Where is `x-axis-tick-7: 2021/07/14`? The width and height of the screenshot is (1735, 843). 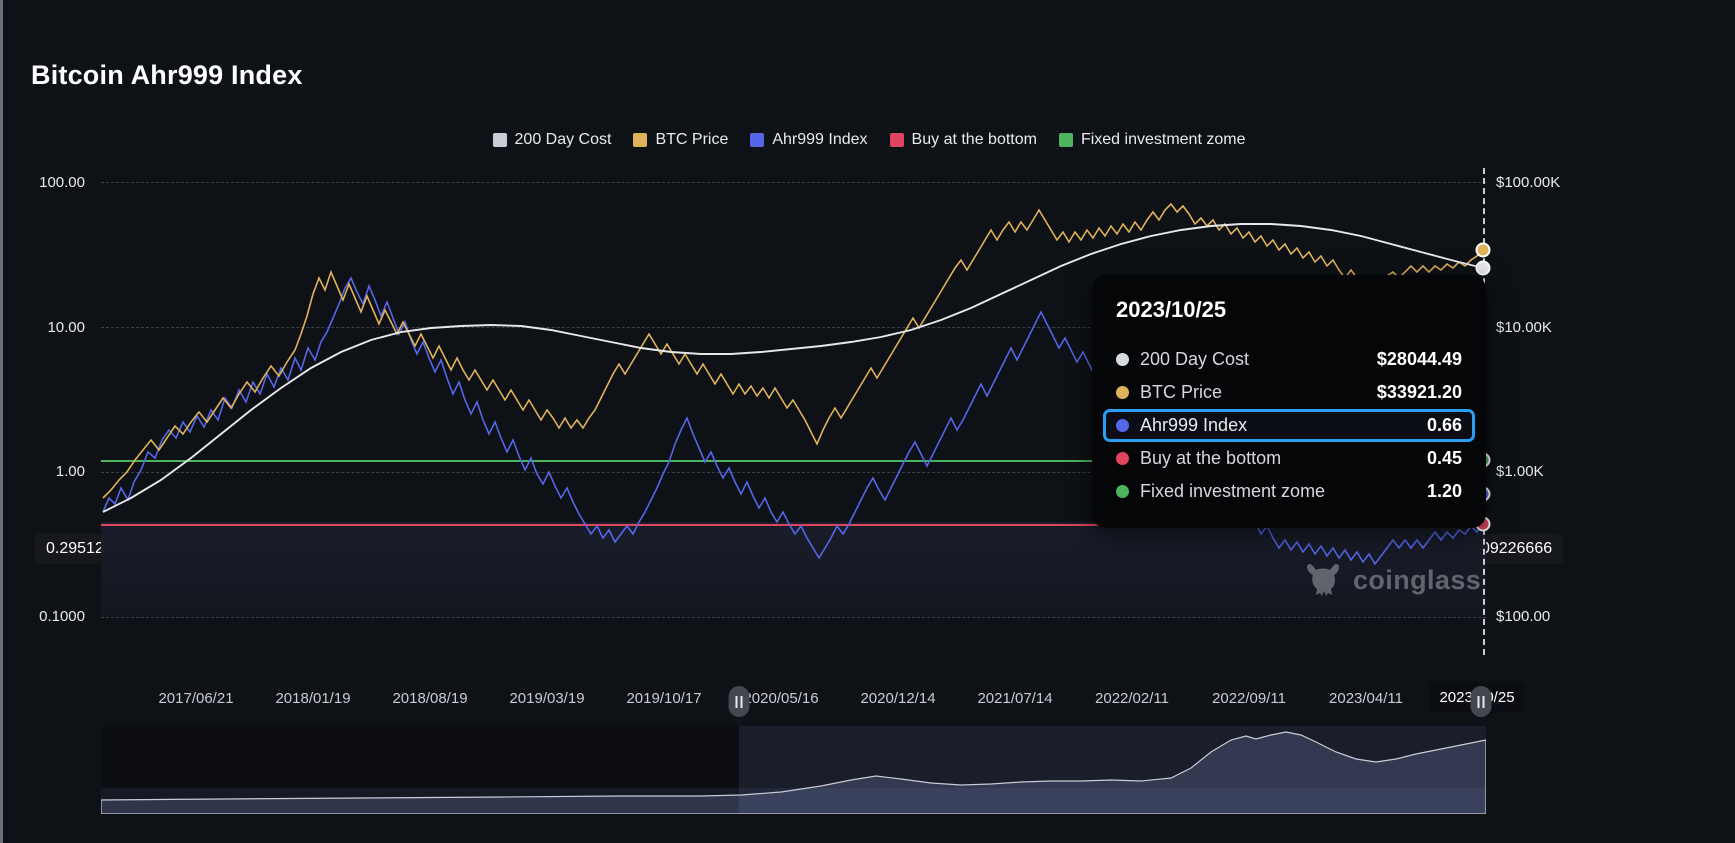
x-axis-tick-7: 2021/07/14 is located at coordinates (1015, 698).